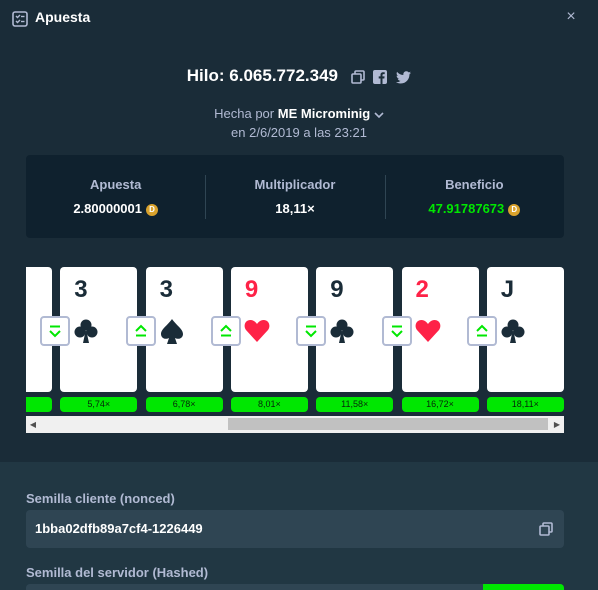 The height and width of the screenshot is (590, 598). Describe the element at coordinates (269, 404) in the screenshot. I see `card-multiplier-badge: 8,01×` at that location.